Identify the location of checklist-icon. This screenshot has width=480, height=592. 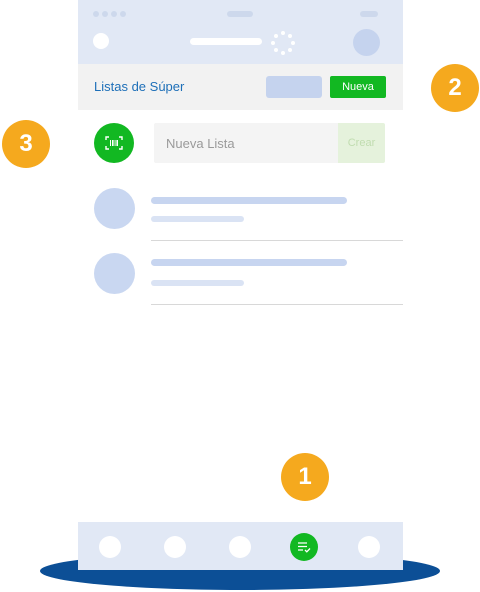
(304, 547).